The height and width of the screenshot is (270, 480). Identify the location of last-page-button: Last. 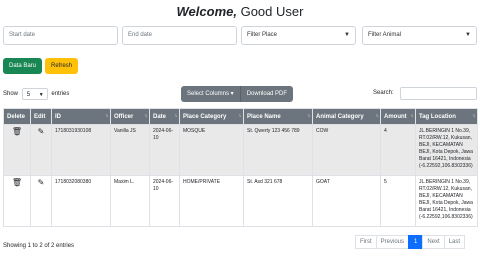
(454, 242).